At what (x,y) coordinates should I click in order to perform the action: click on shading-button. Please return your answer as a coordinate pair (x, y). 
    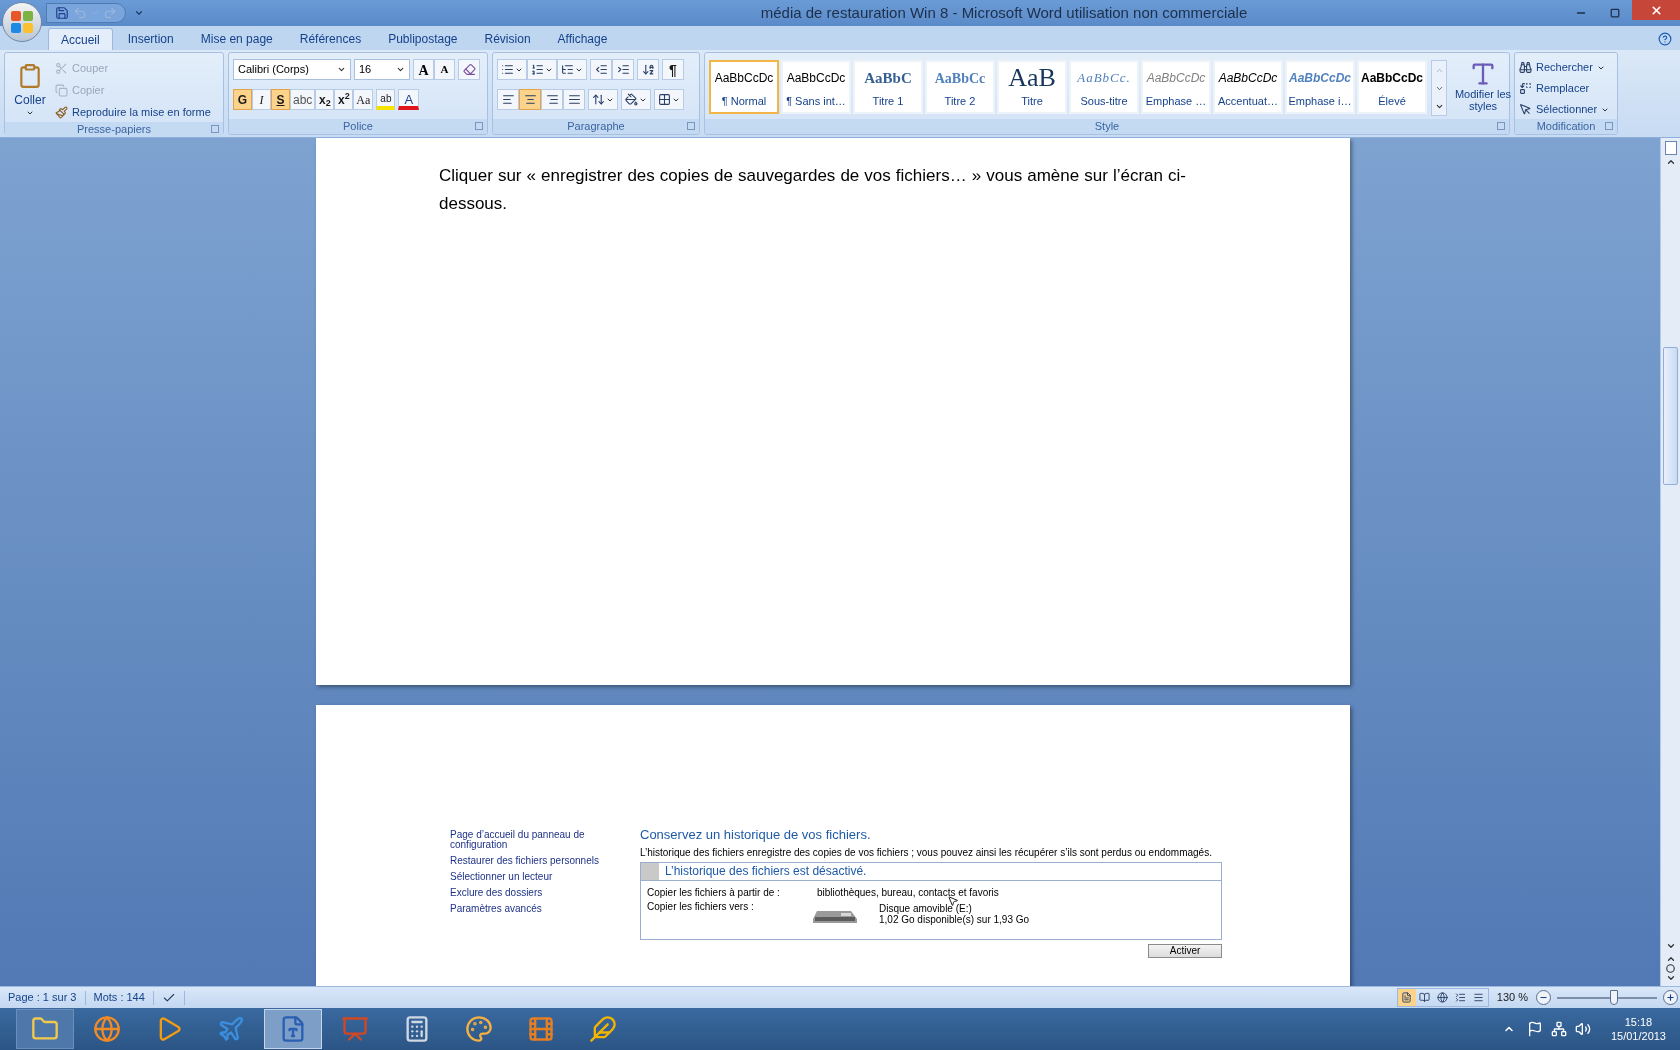
    Looking at the image, I should click on (636, 99).